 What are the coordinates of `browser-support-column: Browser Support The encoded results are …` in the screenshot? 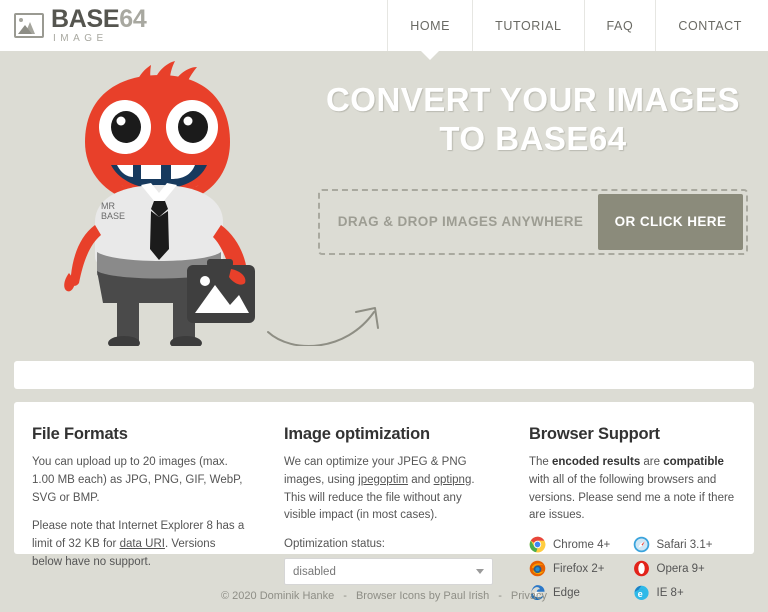 It's located at (632, 509).